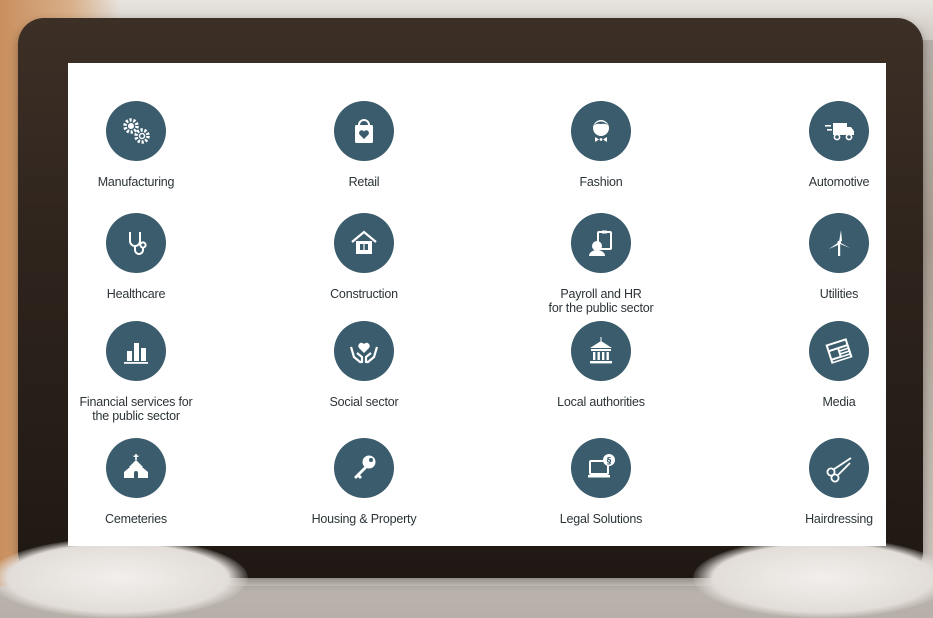 The width and height of the screenshot is (933, 618). What do you see at coordinates (364, 294) in the screenshot?
I see `sector-label: Construction` at bounding box center [364, 294].